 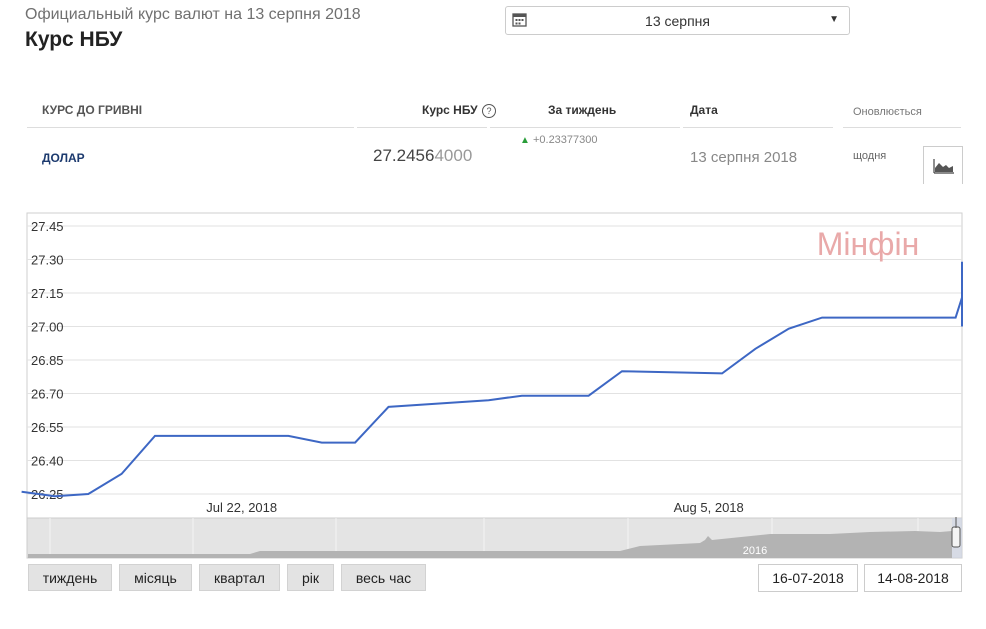 What do you see at coordinates (582, 110) in the screenshot?
I see `col-header-week: За тиждень` at bounding box center [582, 110].